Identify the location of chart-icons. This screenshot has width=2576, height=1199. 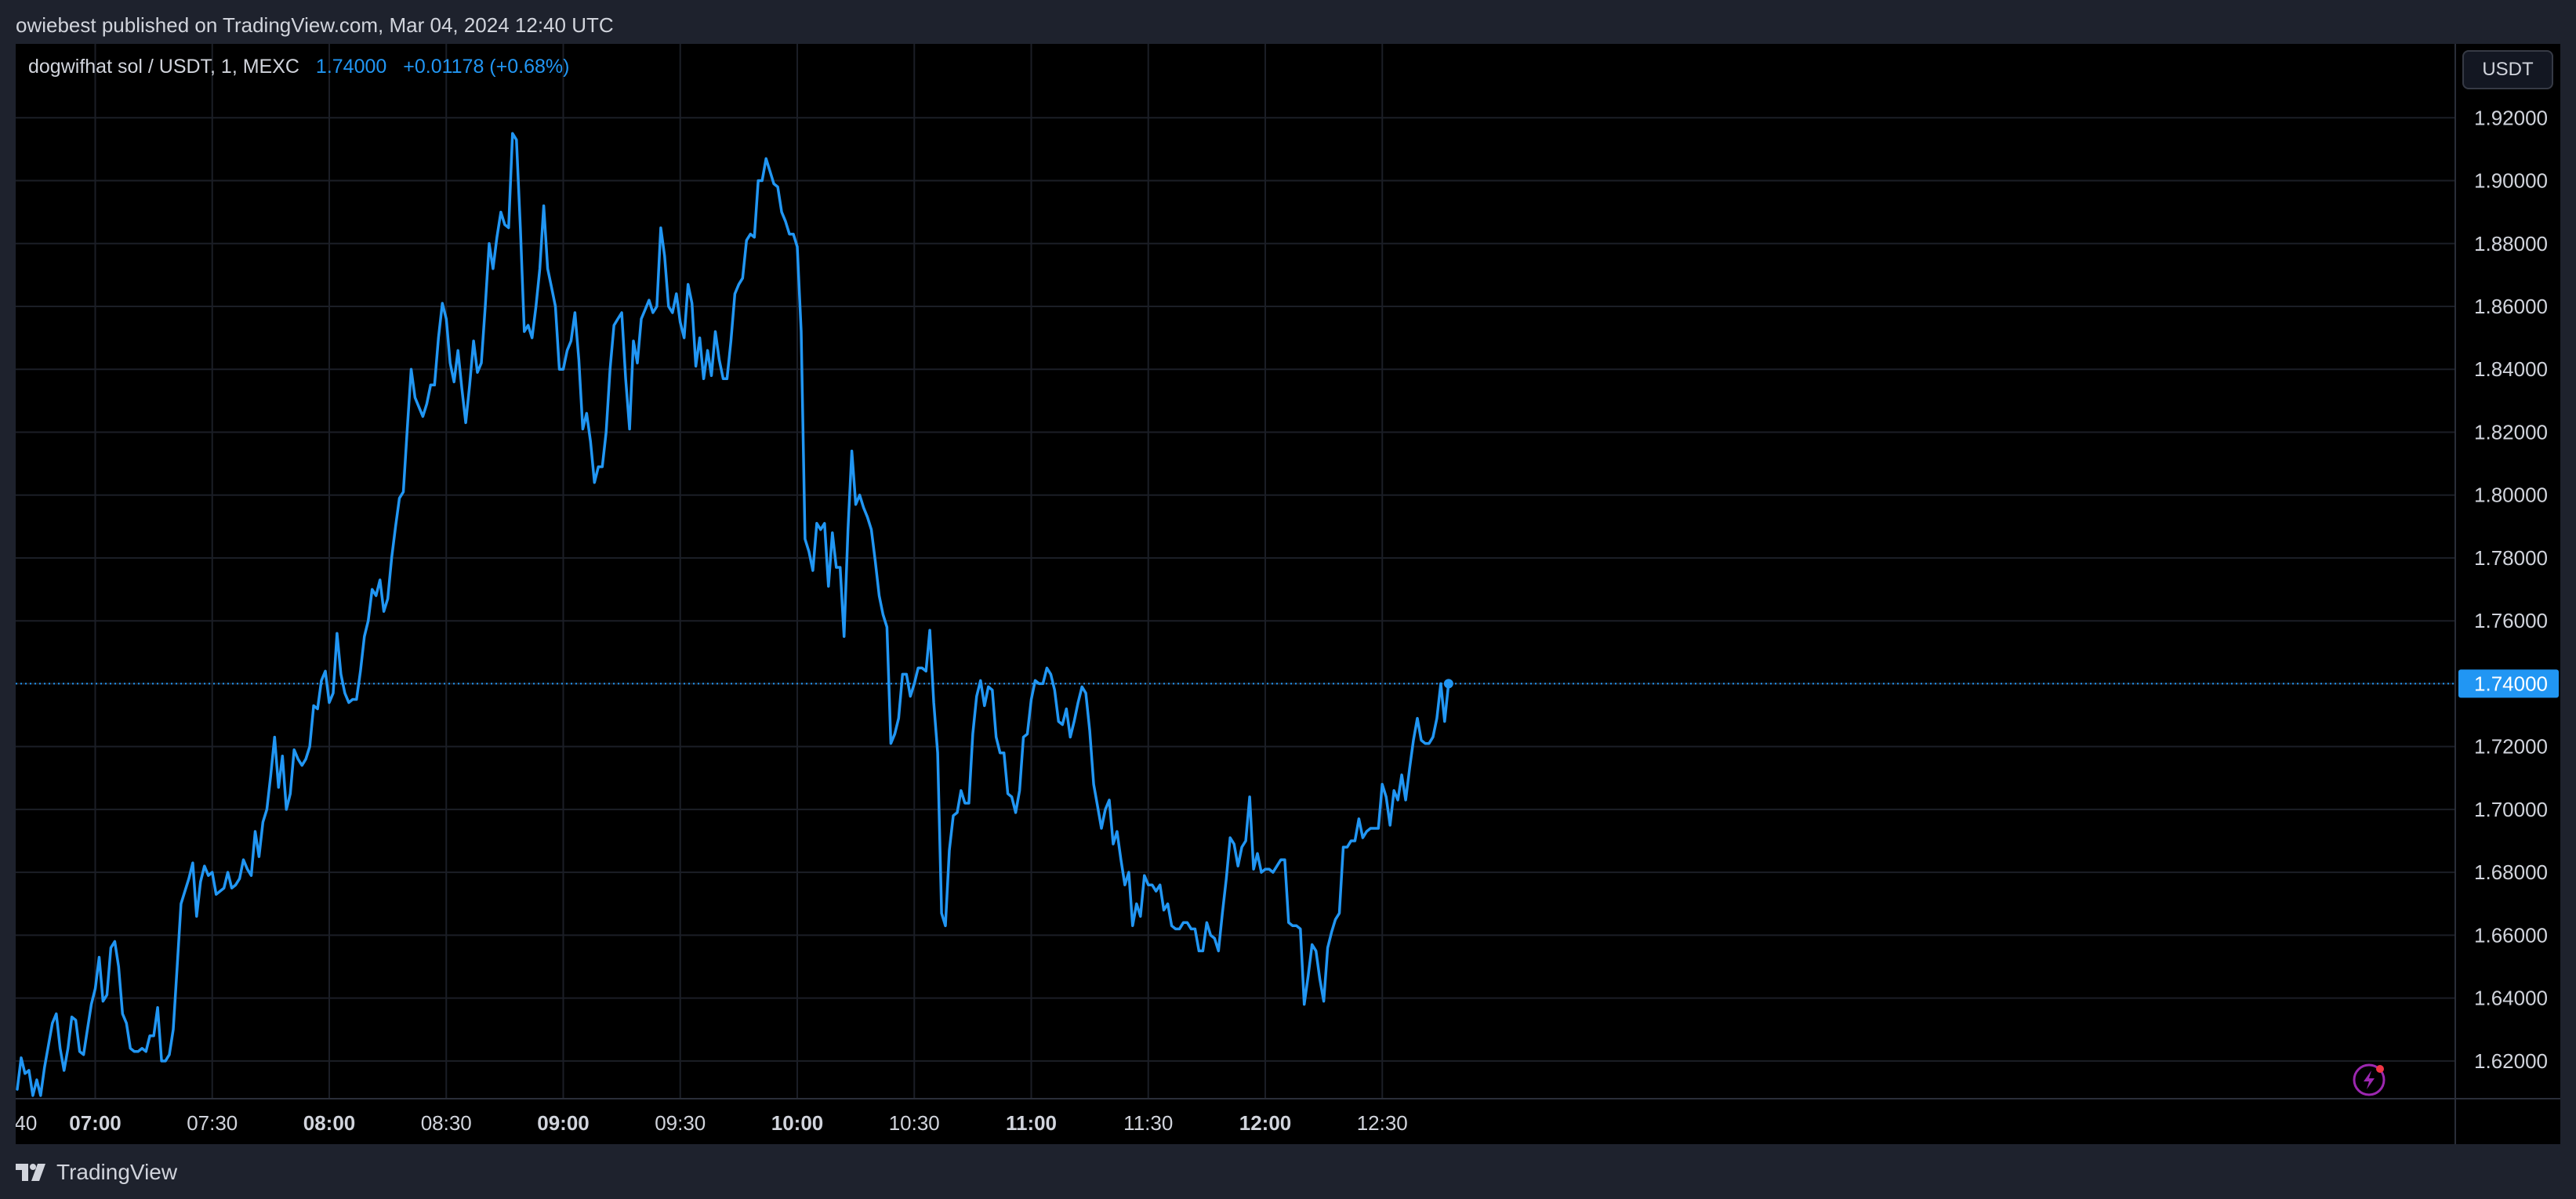
(2370, 1079).